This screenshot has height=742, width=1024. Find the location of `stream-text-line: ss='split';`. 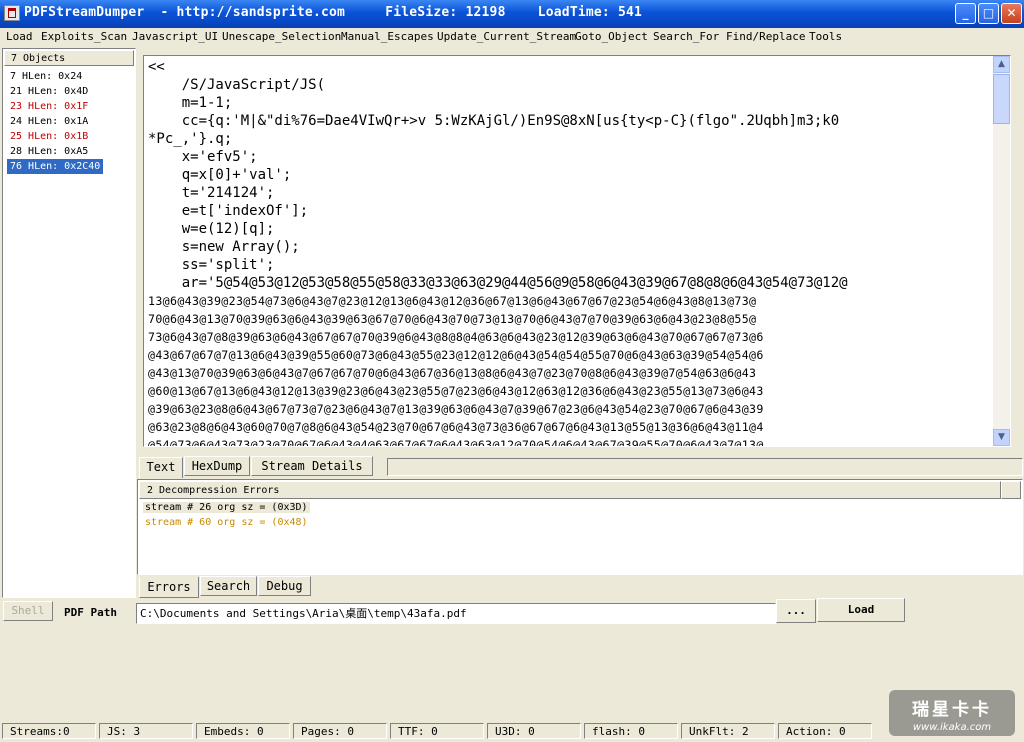

stream-text-line: ss='split'; is located at coordinates (211, 265).